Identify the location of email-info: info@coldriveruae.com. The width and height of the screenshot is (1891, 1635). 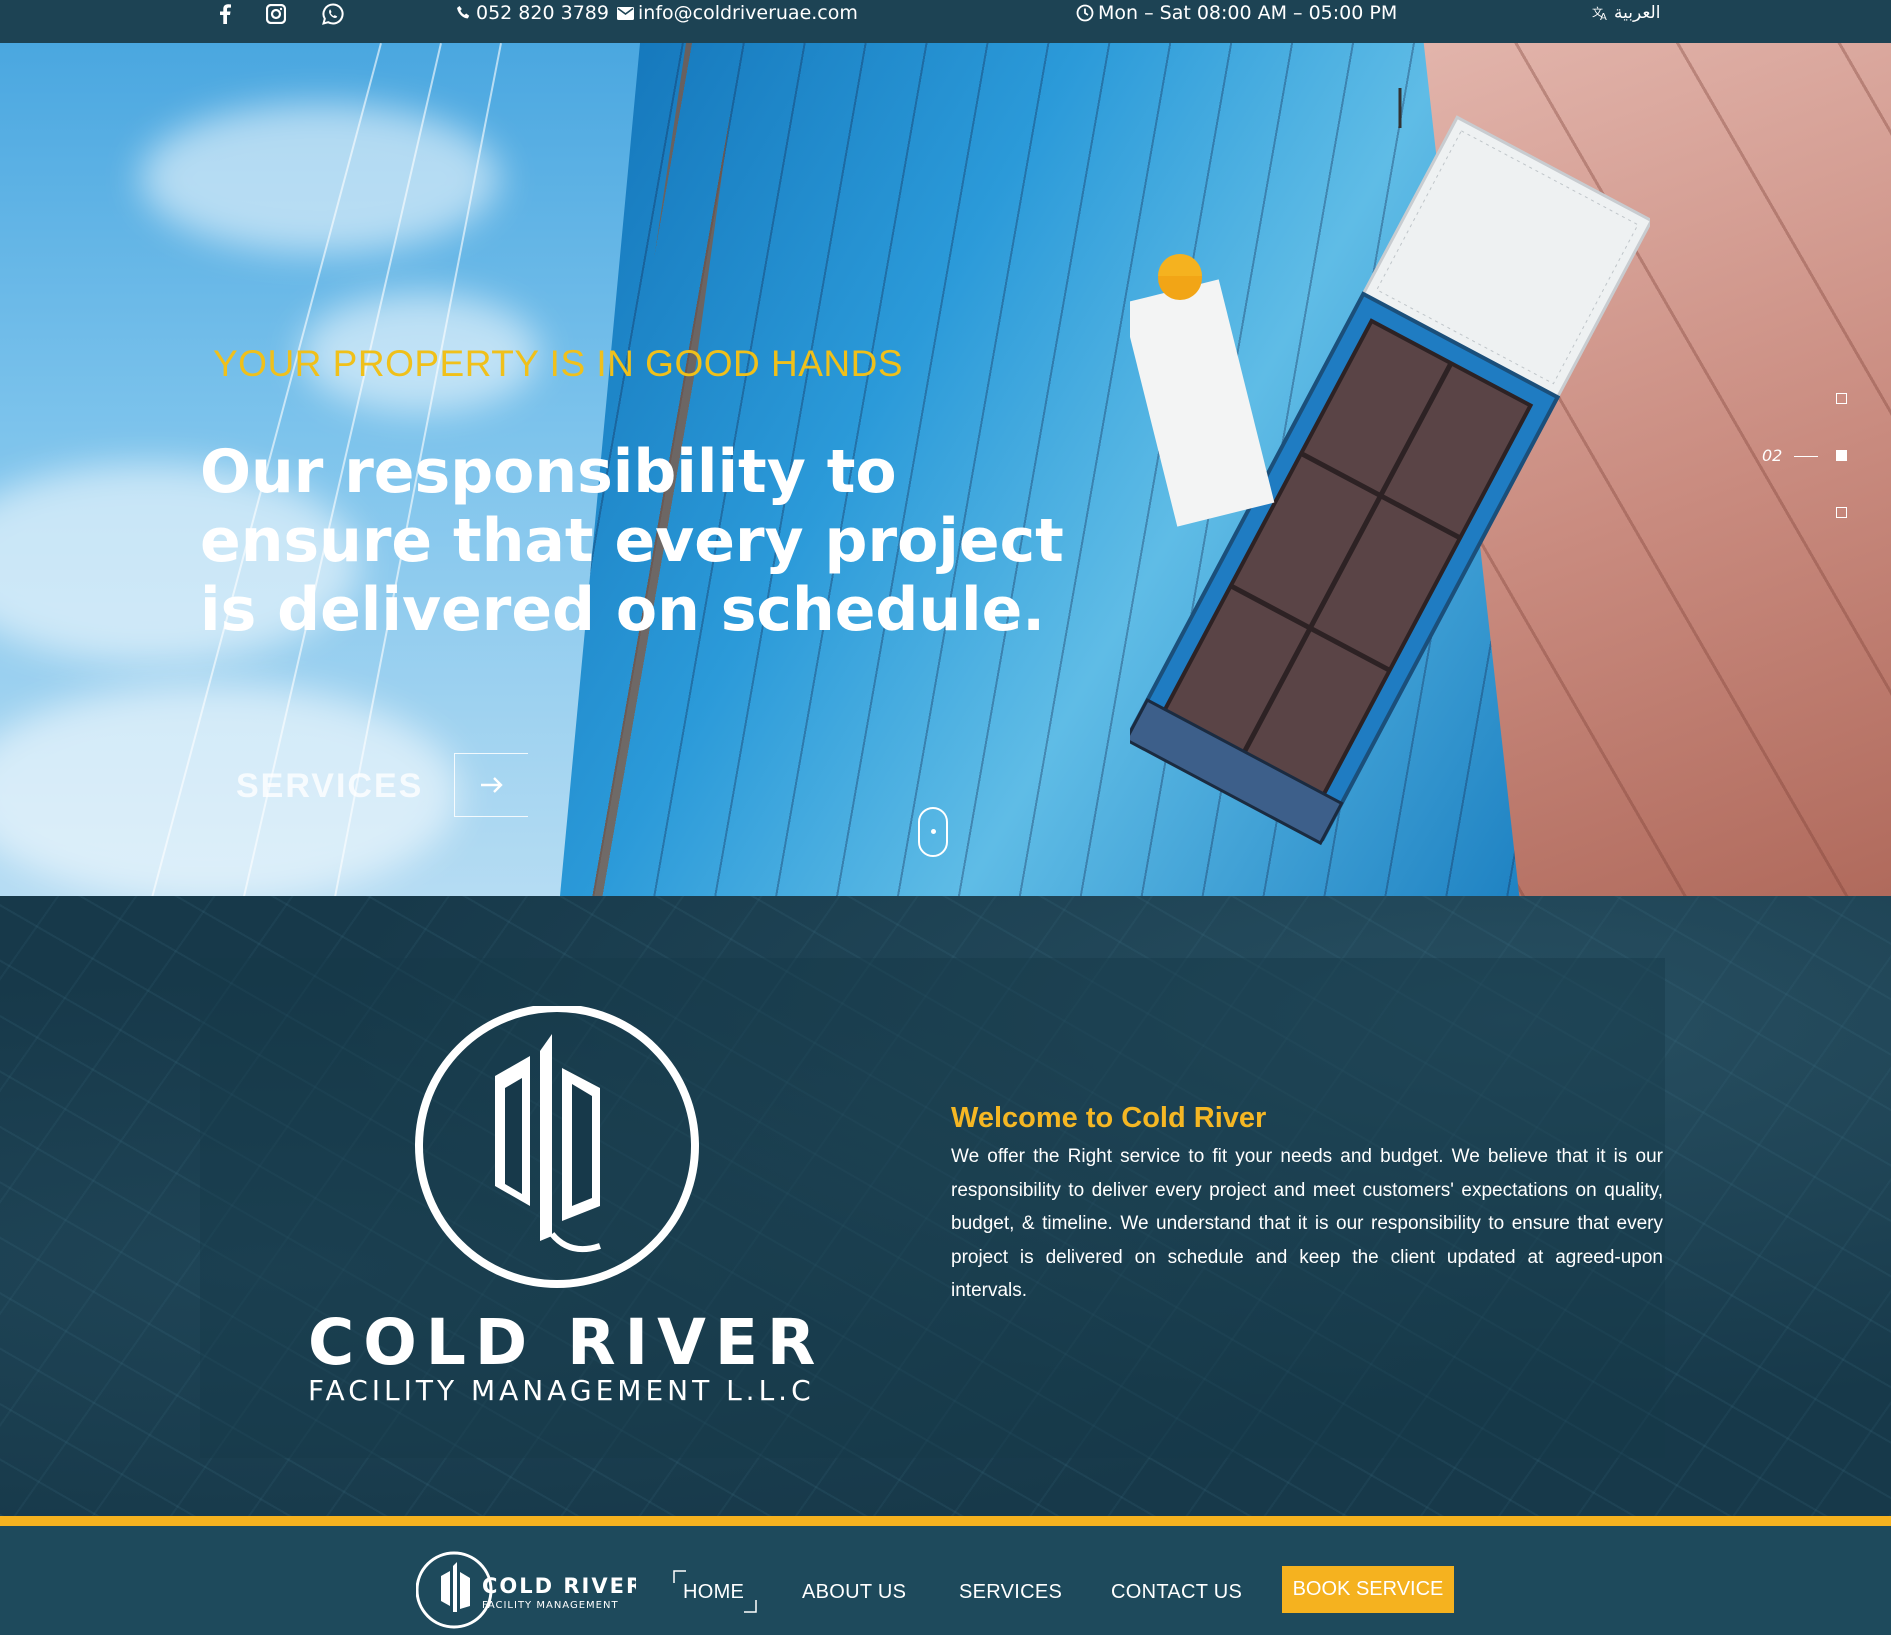
(737, 13).